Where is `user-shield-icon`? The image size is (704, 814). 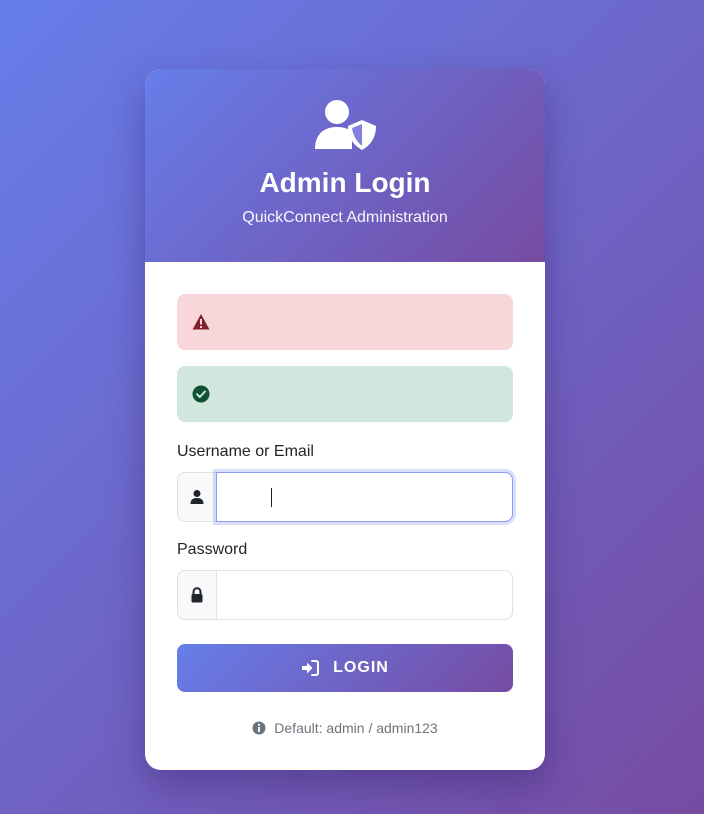
user-shield-icon is located at coordinates (345, 125).